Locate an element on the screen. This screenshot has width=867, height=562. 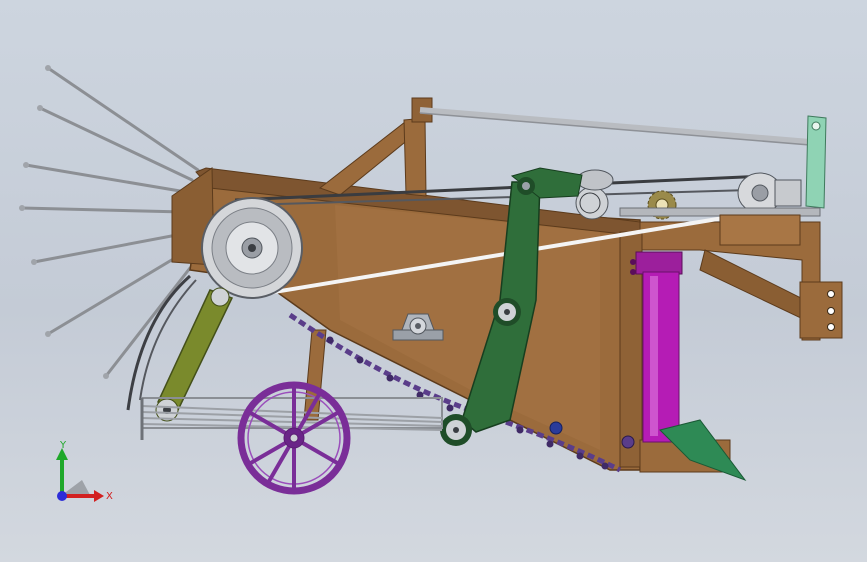
main-drive-pulley is located at coordinates (252, 248).